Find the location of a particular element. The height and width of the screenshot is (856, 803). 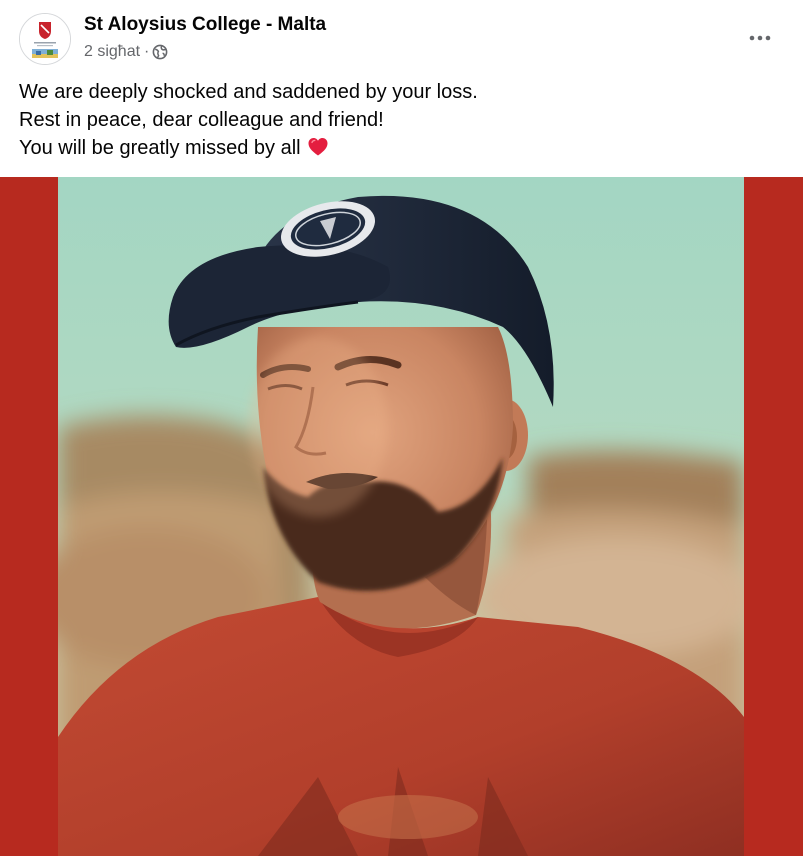

globe-icon is located at coordinates (160, 52).